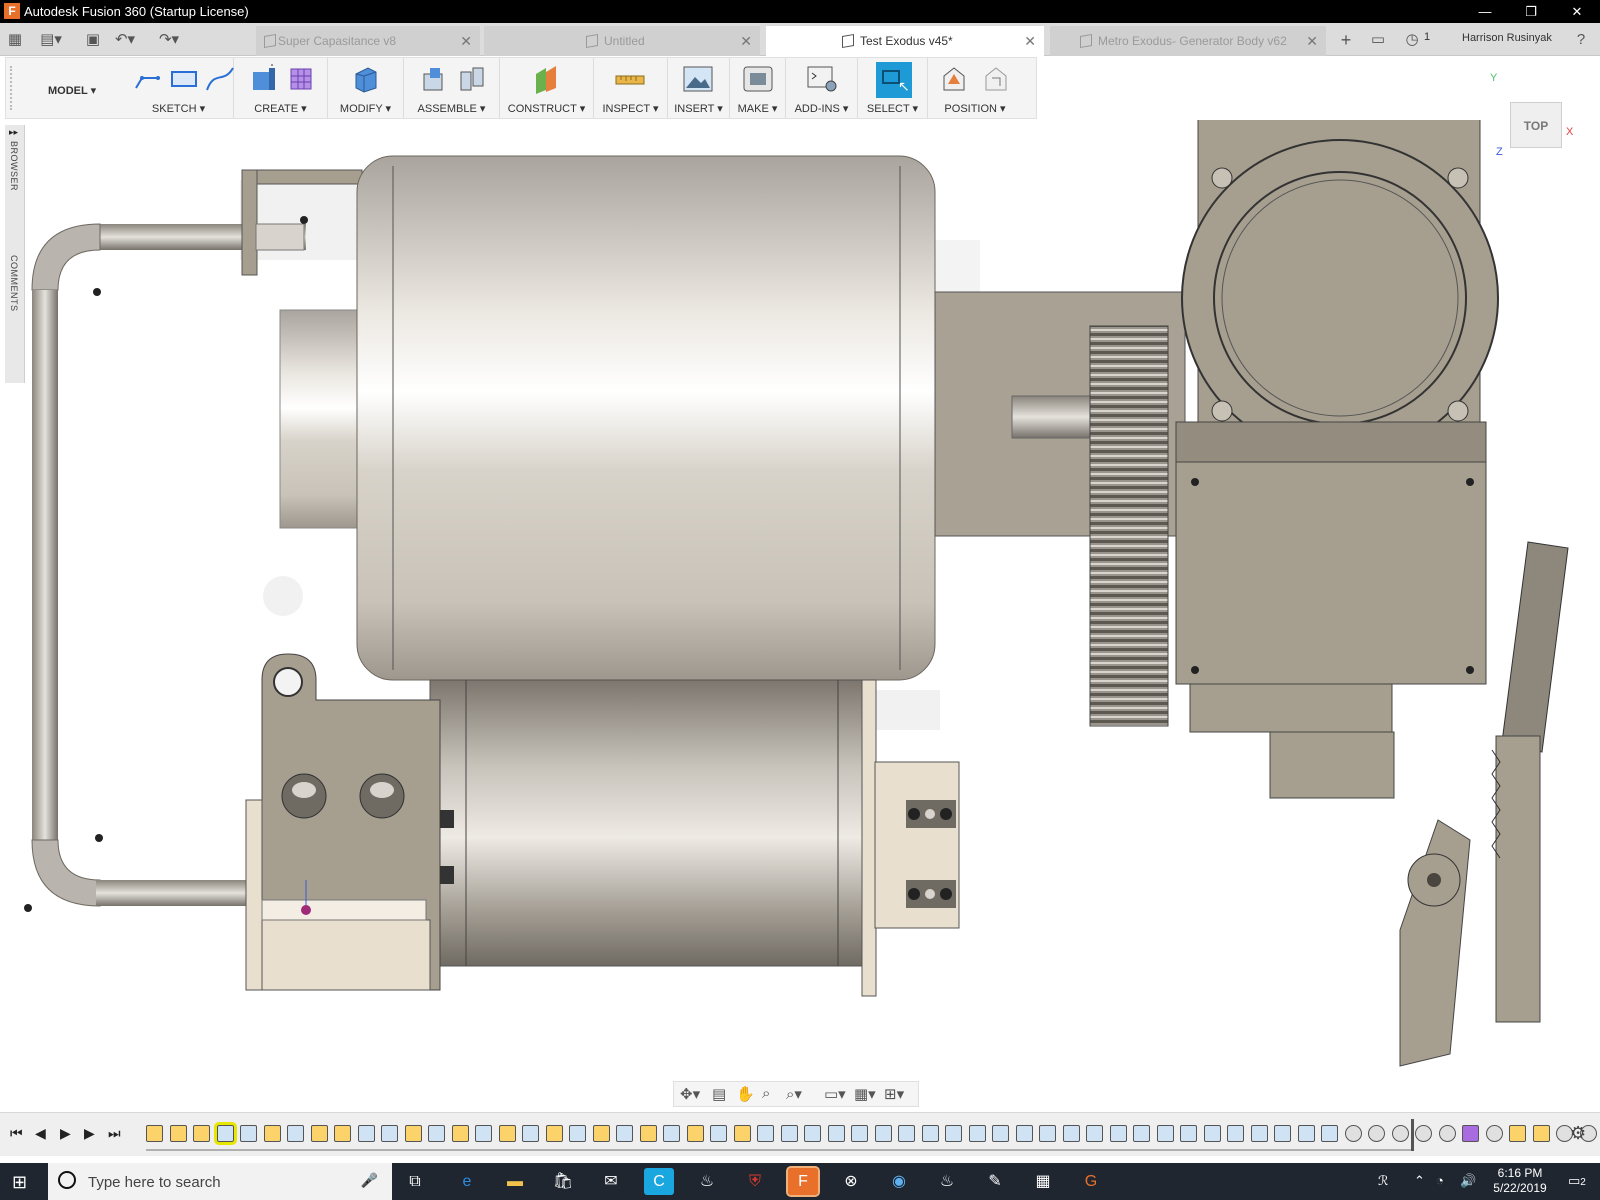 The width and height of the screenshot is (1600, 1200). Describe the element at coordinates (281, 88) in the screenshot. I see `create-group: CREATE ▾` at that location.